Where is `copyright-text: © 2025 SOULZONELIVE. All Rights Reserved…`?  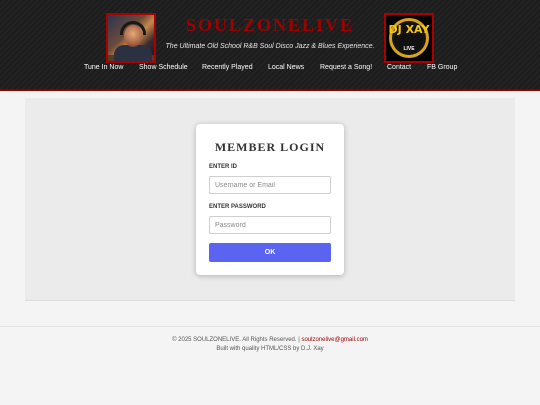 copyright-text: © 2025 SOULZONELIVE. All Rights Reserved… is located at coordinates (236, 340).